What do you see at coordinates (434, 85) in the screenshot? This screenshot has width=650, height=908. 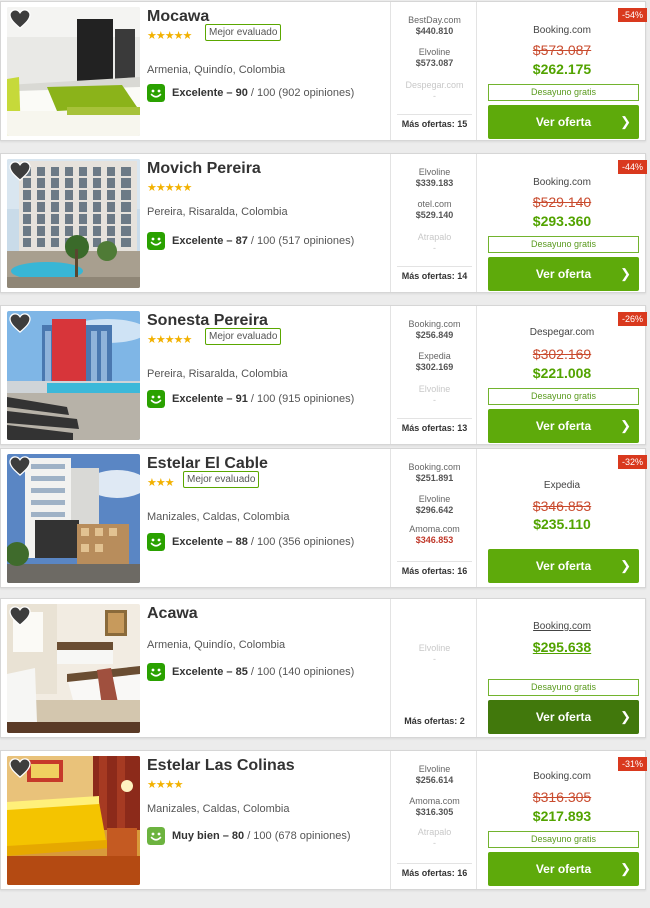 I see `offer-source: Despegar.com` at bounding box center [434, 85].